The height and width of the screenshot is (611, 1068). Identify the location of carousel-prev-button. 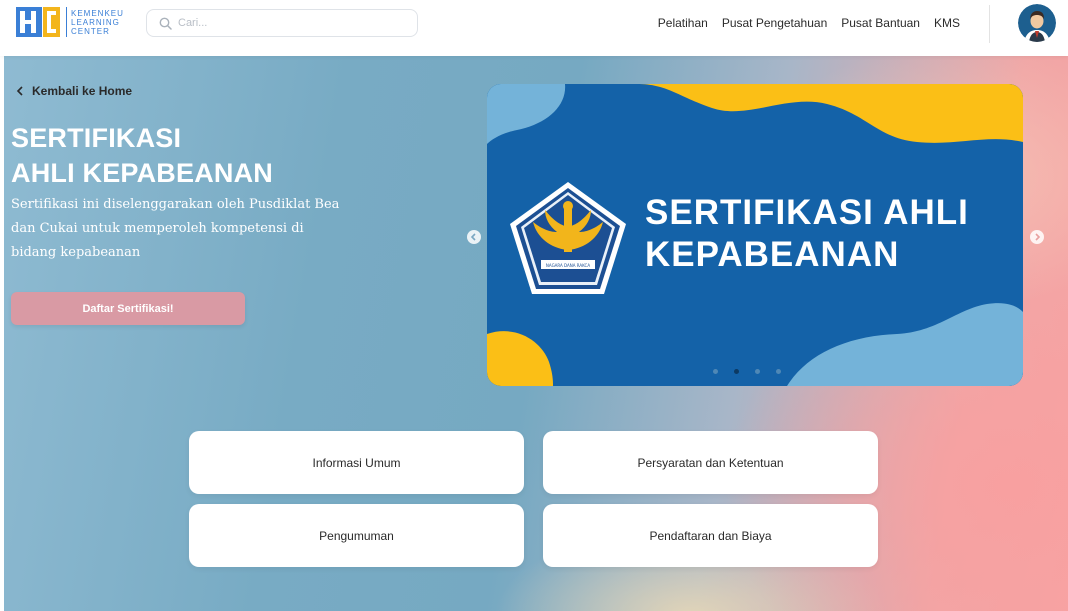
(474, 237).